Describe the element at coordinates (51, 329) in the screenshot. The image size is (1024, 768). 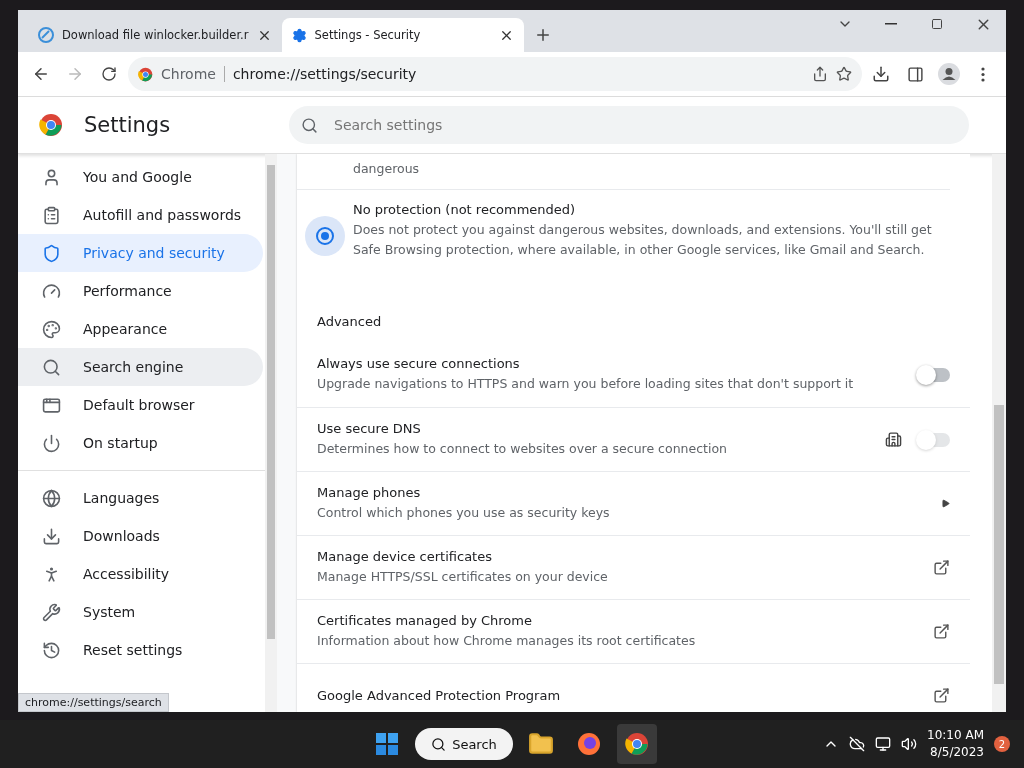
I see `palette-icon` at that location.